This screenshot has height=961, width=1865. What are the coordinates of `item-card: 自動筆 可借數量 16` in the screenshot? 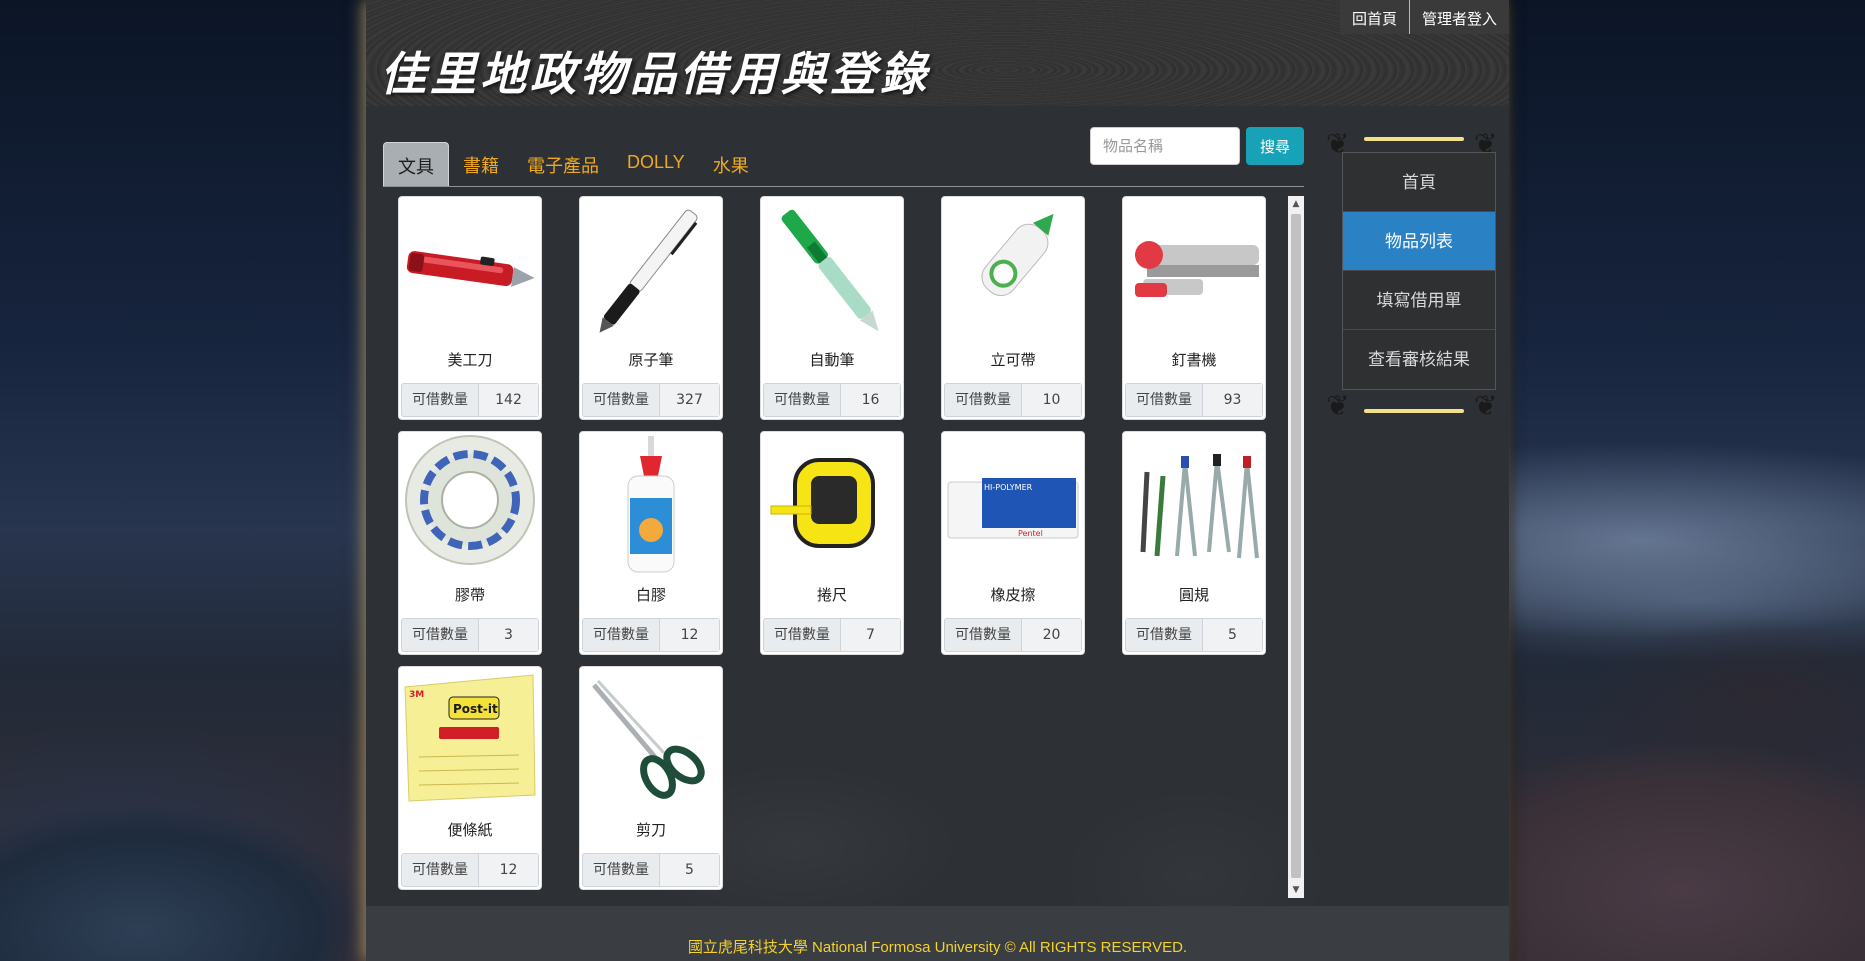 It's located at (832, 308).